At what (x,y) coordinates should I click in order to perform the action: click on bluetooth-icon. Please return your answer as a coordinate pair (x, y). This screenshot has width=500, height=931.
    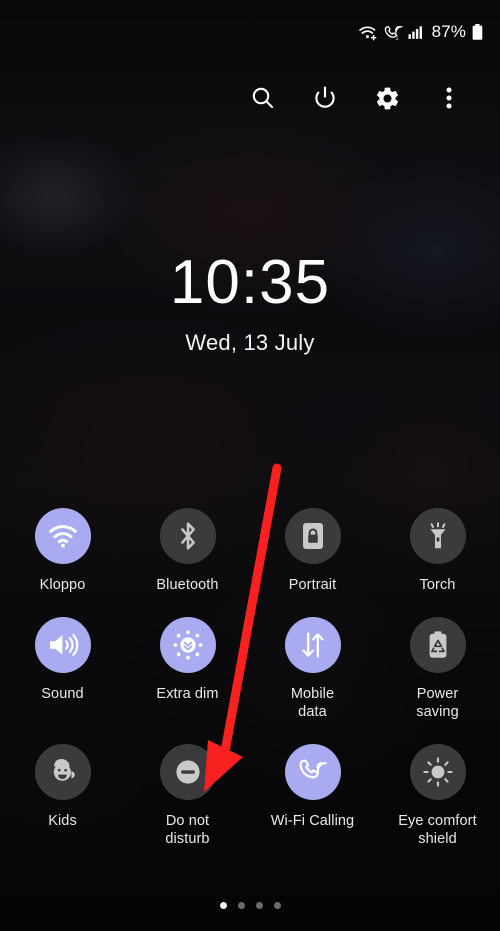
    Looking at the image, I should click on (187, 536).